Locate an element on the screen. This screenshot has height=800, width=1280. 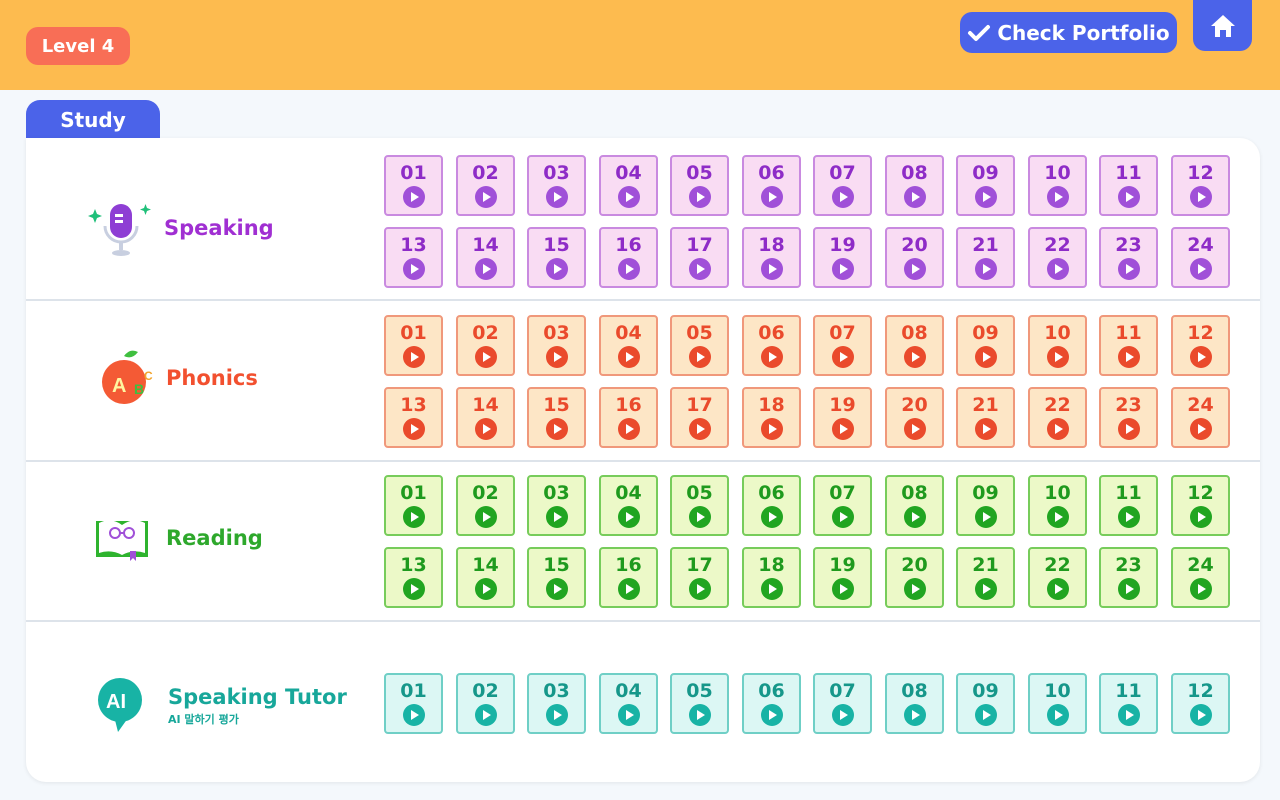
ai_tutor-lesson-05: 05 is located at coordinates (699, 703).